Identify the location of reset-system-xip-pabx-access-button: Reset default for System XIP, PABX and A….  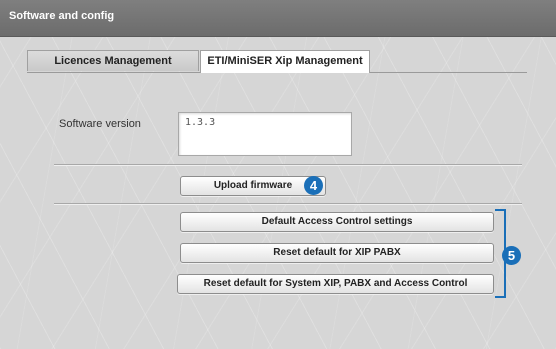
(335, 284).